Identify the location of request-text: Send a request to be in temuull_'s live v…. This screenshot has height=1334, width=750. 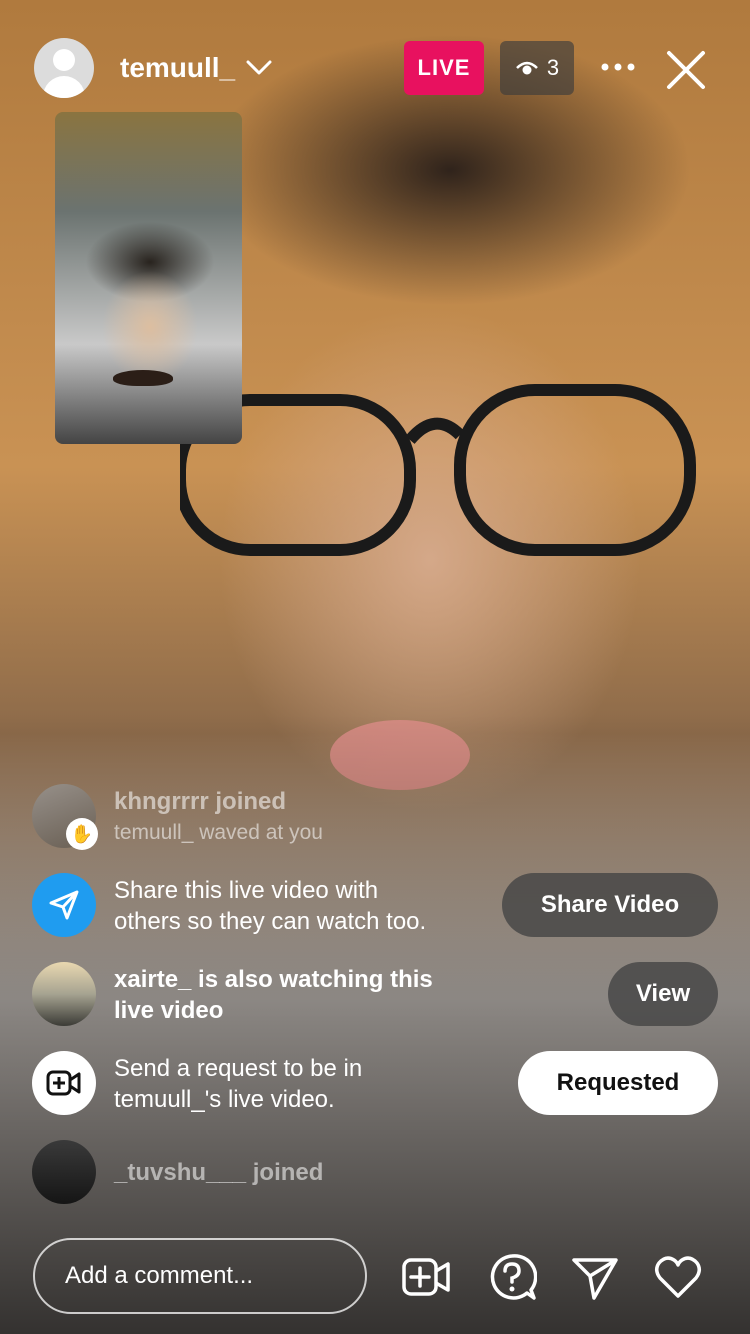
(238, 1084).